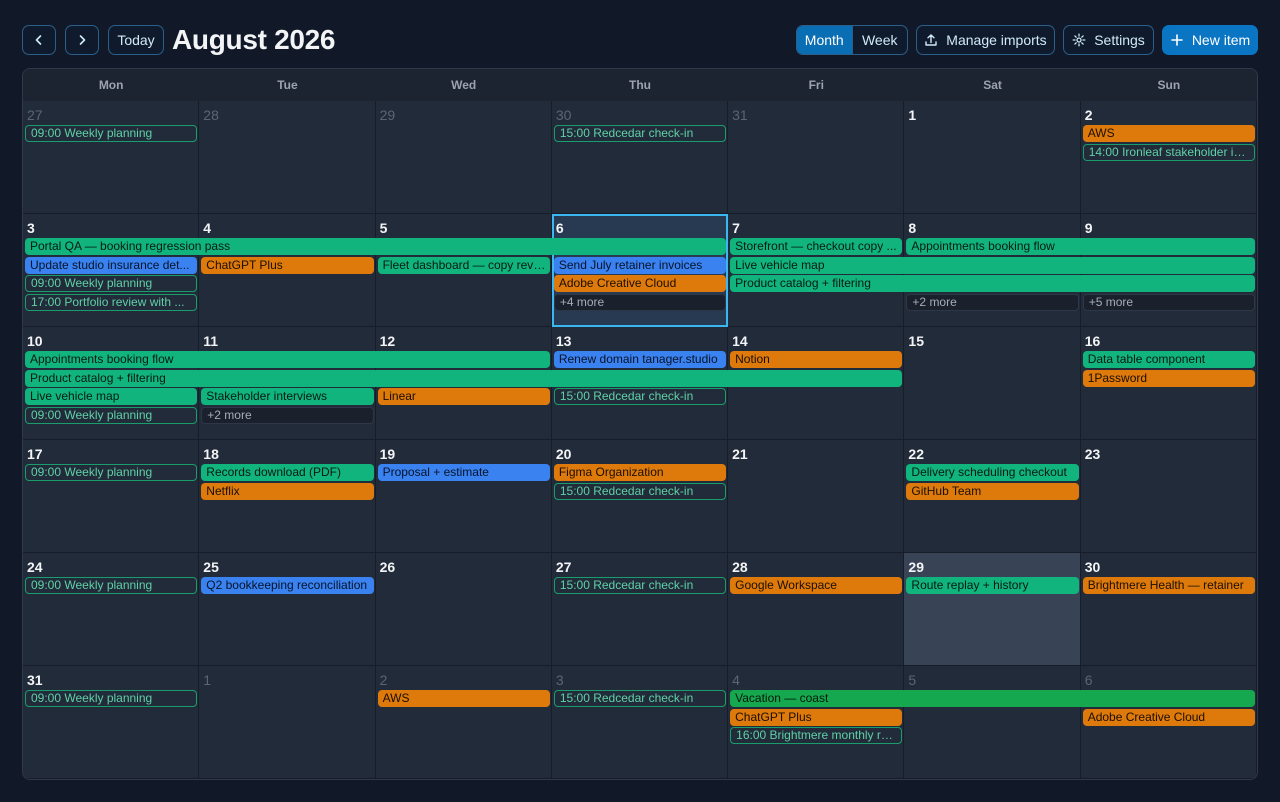 This screenshot has height=802, width=1280. What do you see at coordinates (640, 359) in the screenshot?
I see `calendar-event: Renew domain tanager.studio` at bounding box center [640, 359].